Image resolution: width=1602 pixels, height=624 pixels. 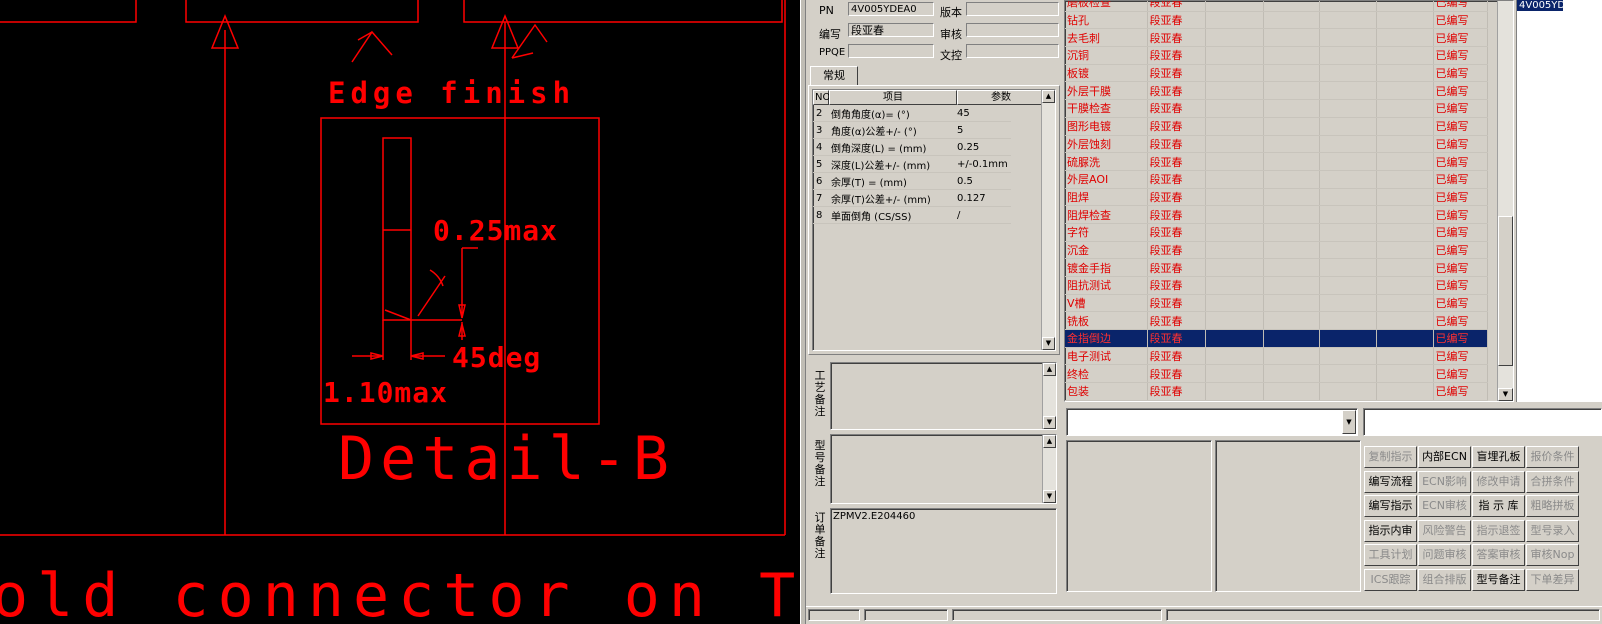 What do you see at coordinates (1276, 126) in the screenshot?
I see `flow-row: 图形电镀 段亚春 已编写` at bounding box center [1276, 126].